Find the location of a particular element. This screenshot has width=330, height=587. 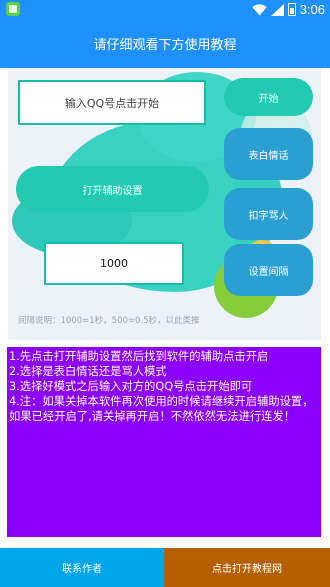

battery-icon is located at coordinates (291, 9).